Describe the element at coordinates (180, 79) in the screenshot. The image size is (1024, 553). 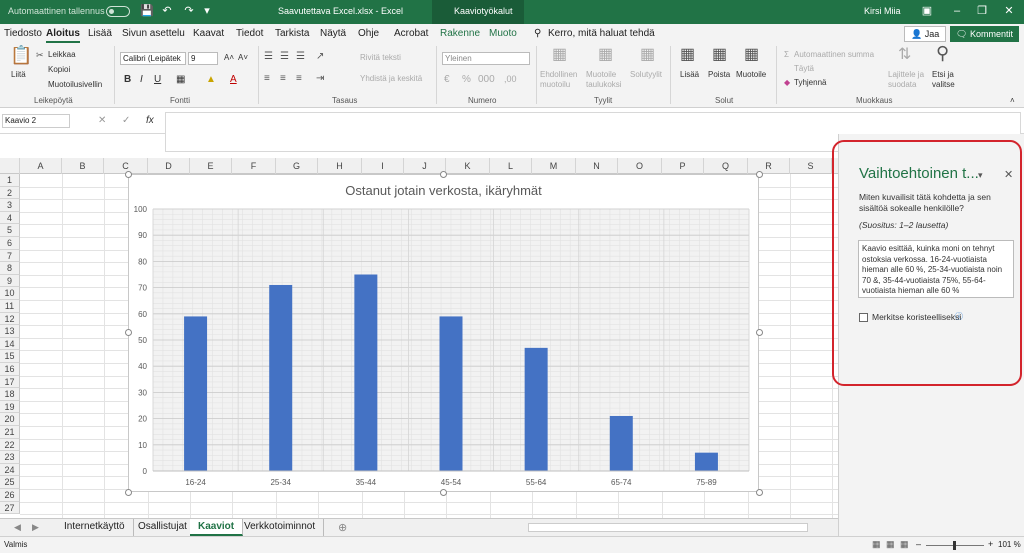
I see `borders-icon: ▦` at that location.